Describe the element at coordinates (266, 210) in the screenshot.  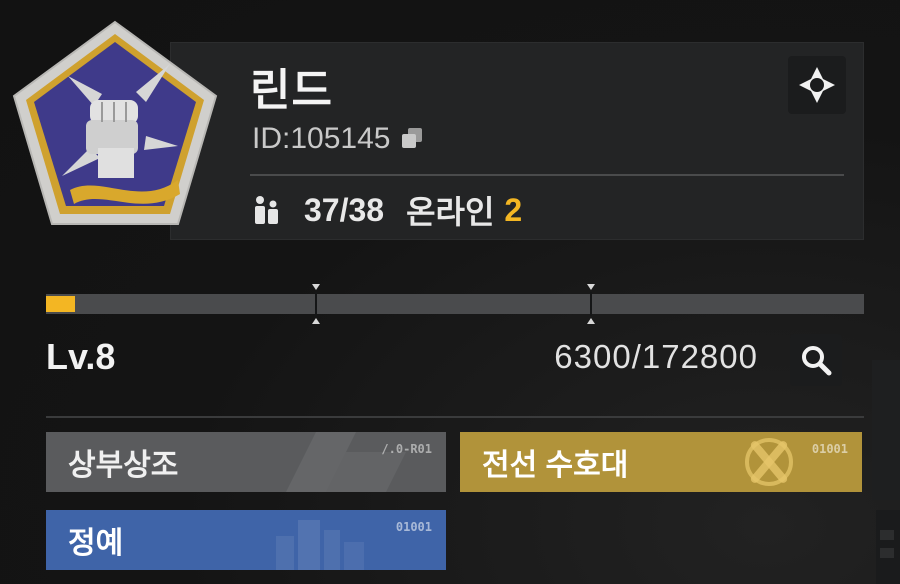
I see `members-icon` at that location.